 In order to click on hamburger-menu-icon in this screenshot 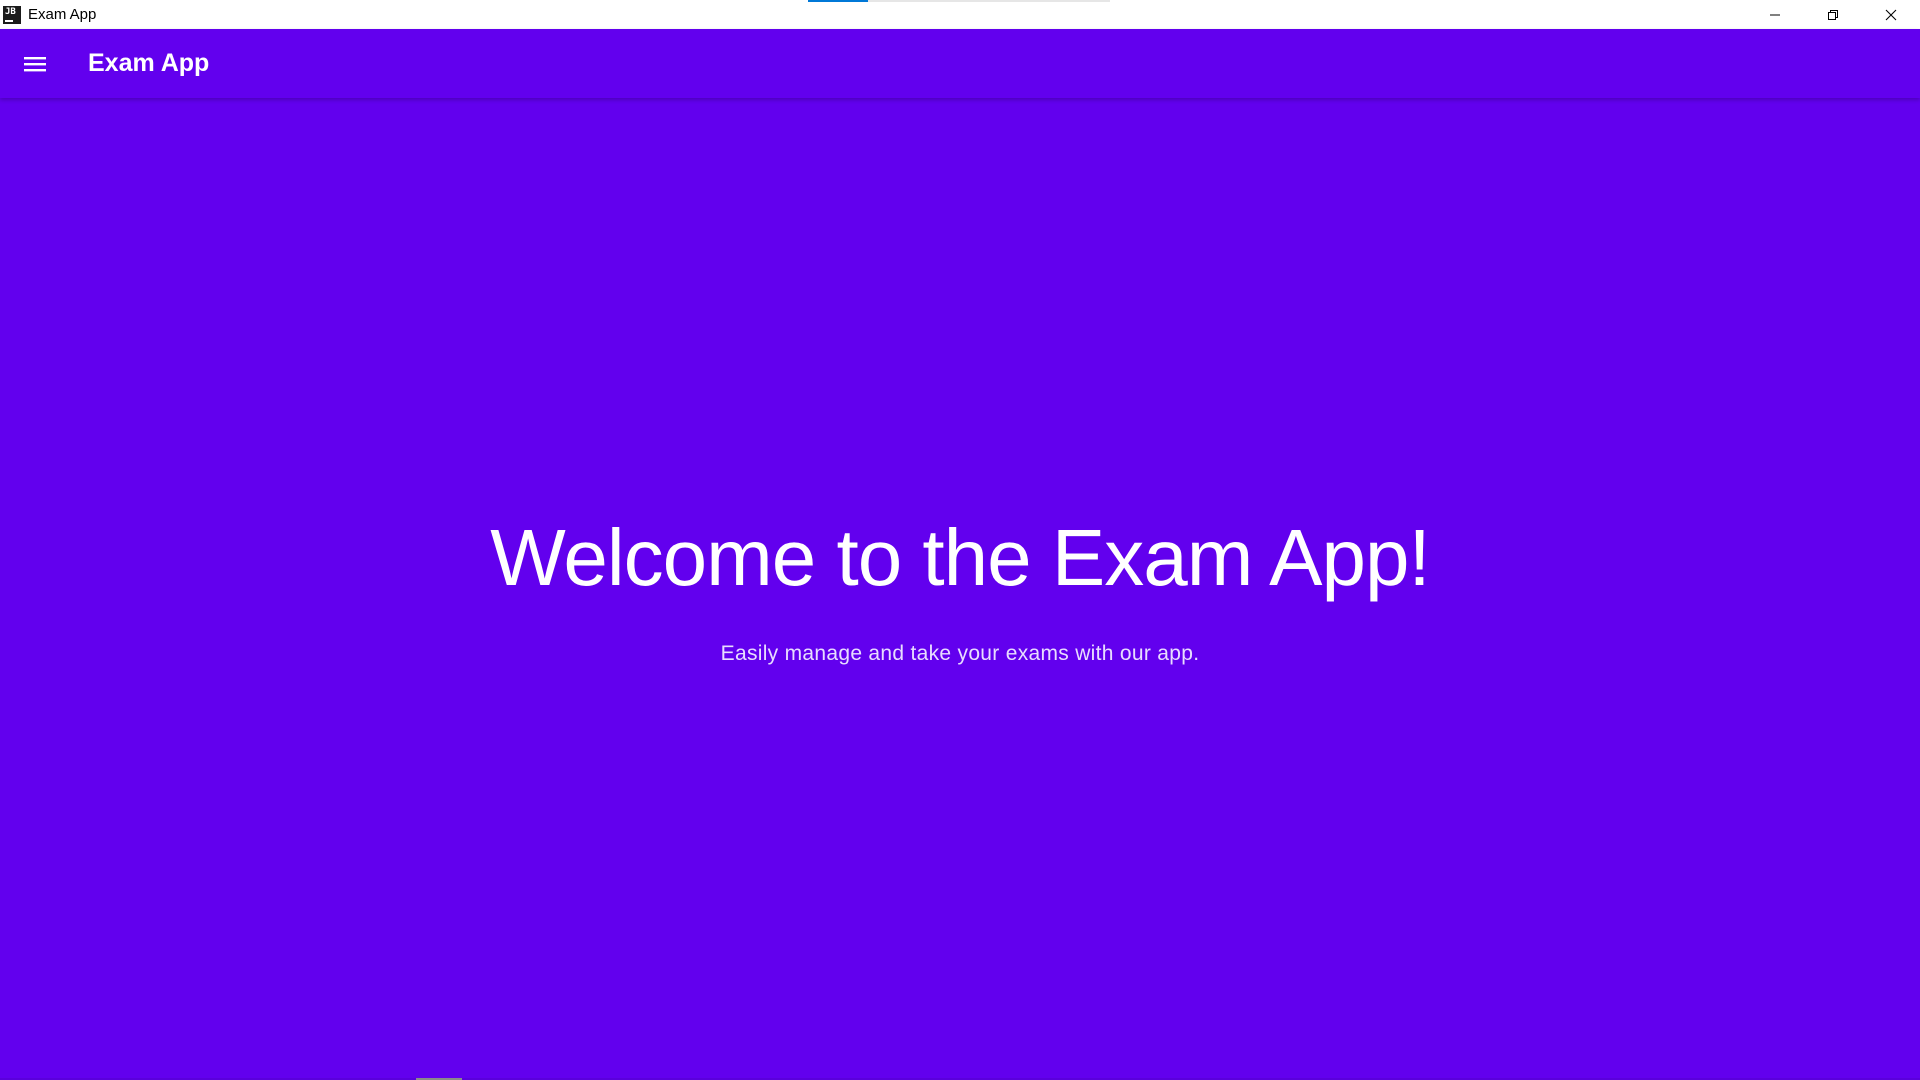, I will do `click(35, 63)`.